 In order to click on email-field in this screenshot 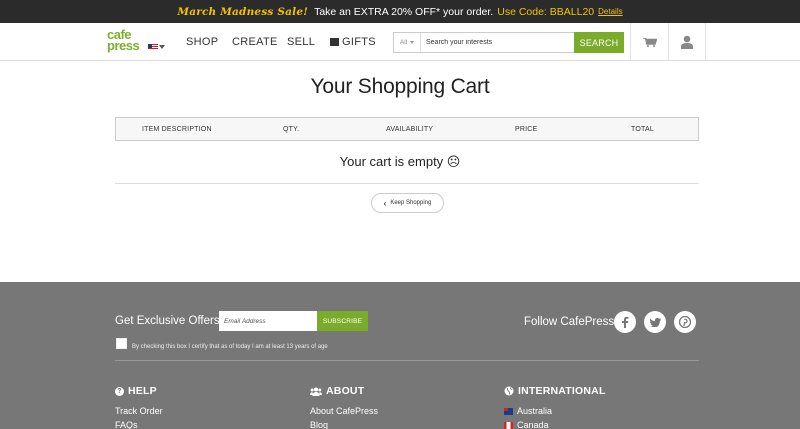, I will do `click(268, 321)`.